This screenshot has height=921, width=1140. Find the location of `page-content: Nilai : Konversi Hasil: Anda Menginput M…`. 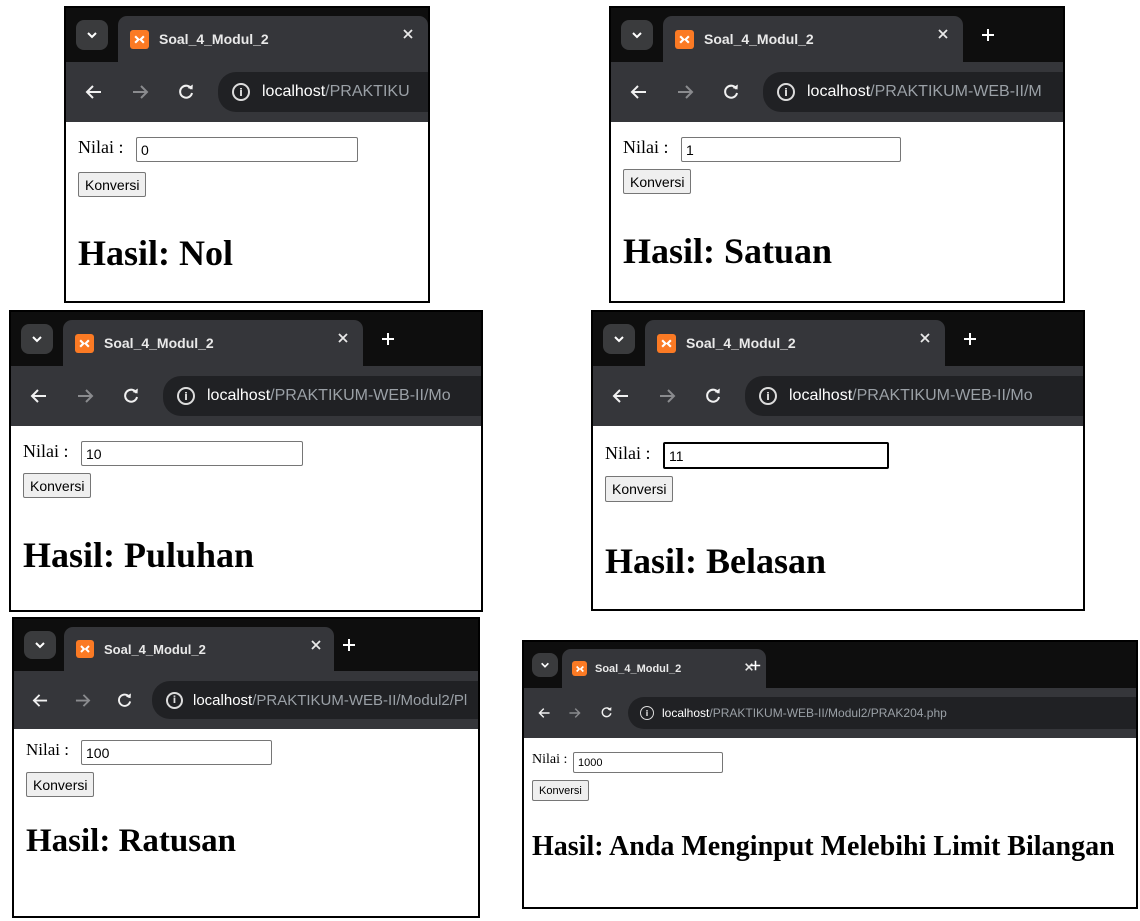

page-content: Nilai : Konversi Hasil: Anda Menginput M… is located at coordinates (830, 822).